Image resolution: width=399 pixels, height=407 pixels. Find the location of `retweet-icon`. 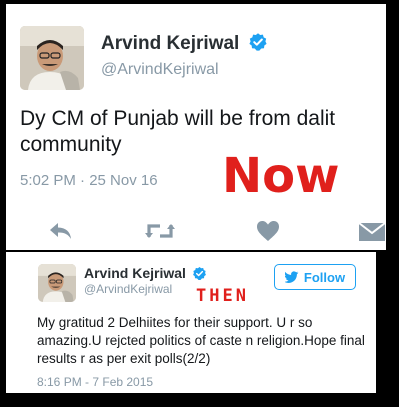

retweet-icon is located at coordinates (160, 231).